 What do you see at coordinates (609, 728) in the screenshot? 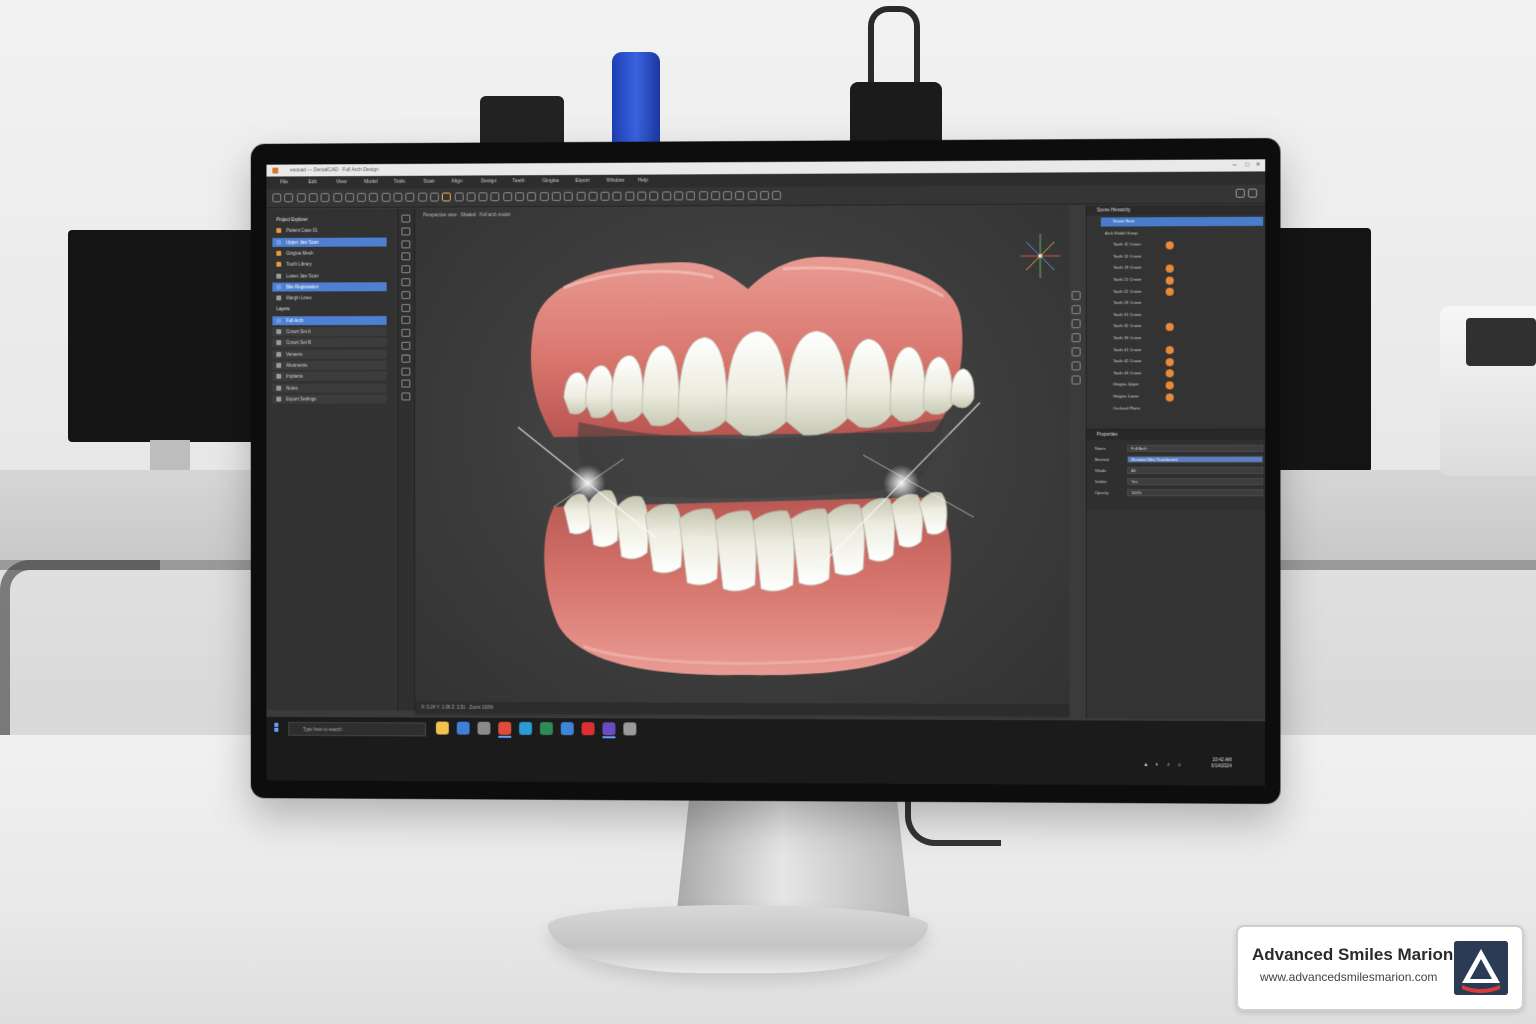
I see `visual-studio-icon` at bounding box center [609, 728].